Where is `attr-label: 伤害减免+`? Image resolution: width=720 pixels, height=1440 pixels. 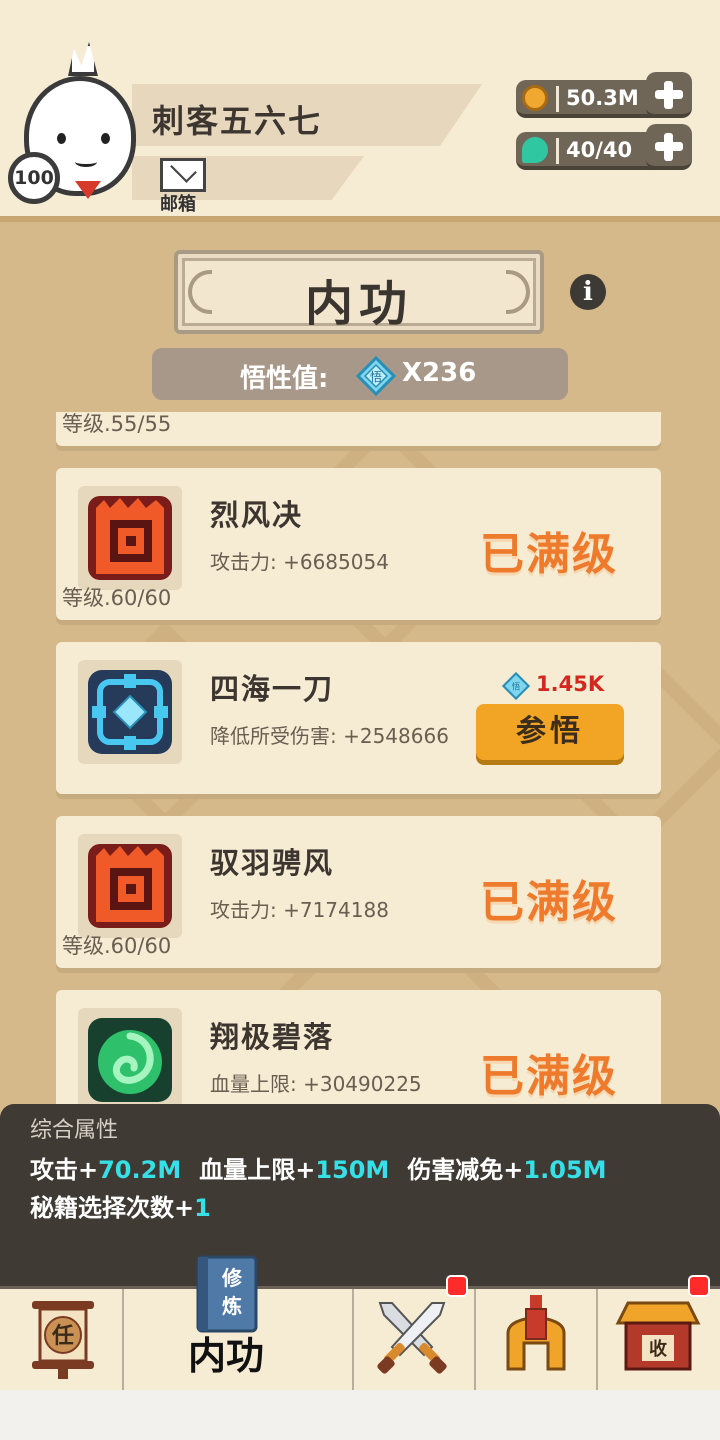 attr-label: 伤害减免+ is located at coordinates (465, 1170).